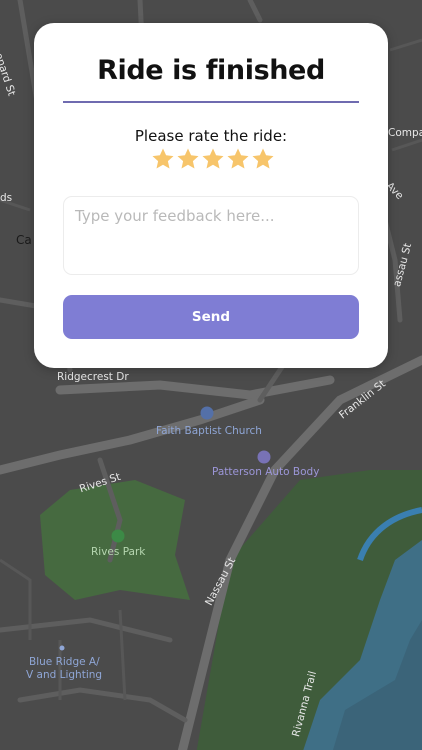 The image size is (422, 750). Describe the element at coordinates (24, 240) in the screenshot. I see `street-label: Ca` at that location.